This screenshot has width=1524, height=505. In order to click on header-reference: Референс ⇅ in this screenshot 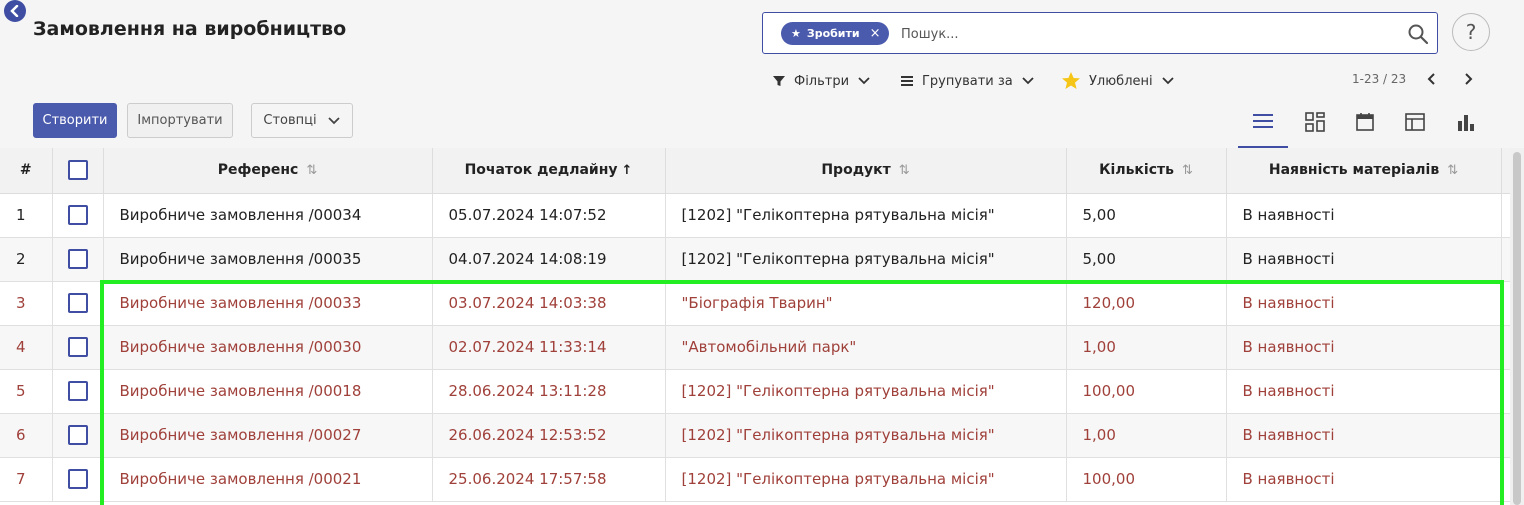, I will do `click(268, 171)`.